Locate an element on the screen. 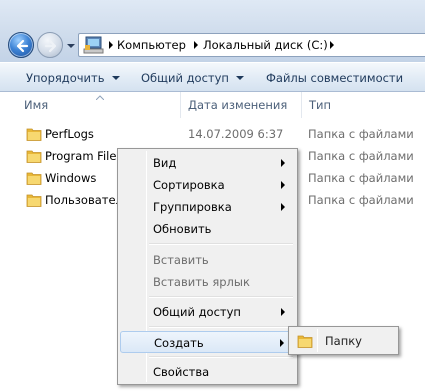 The width and height of the screenshot is (425, 392). address-field: Компьютер Локальный диск (C:) is located at coordinates (251, 45).